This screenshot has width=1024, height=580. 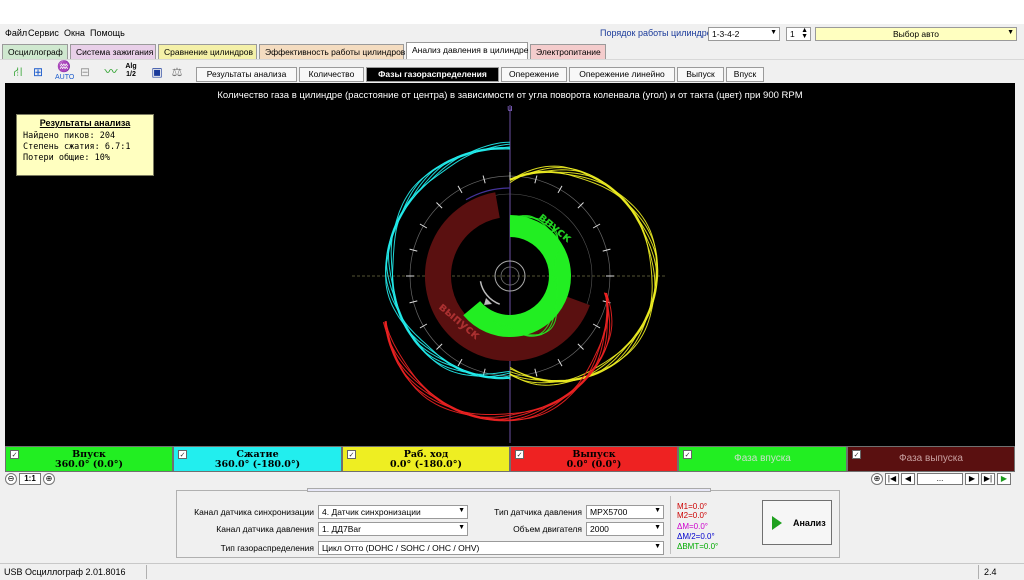 I want to click on menu-help: Помощь, so click(x=107, y=33).